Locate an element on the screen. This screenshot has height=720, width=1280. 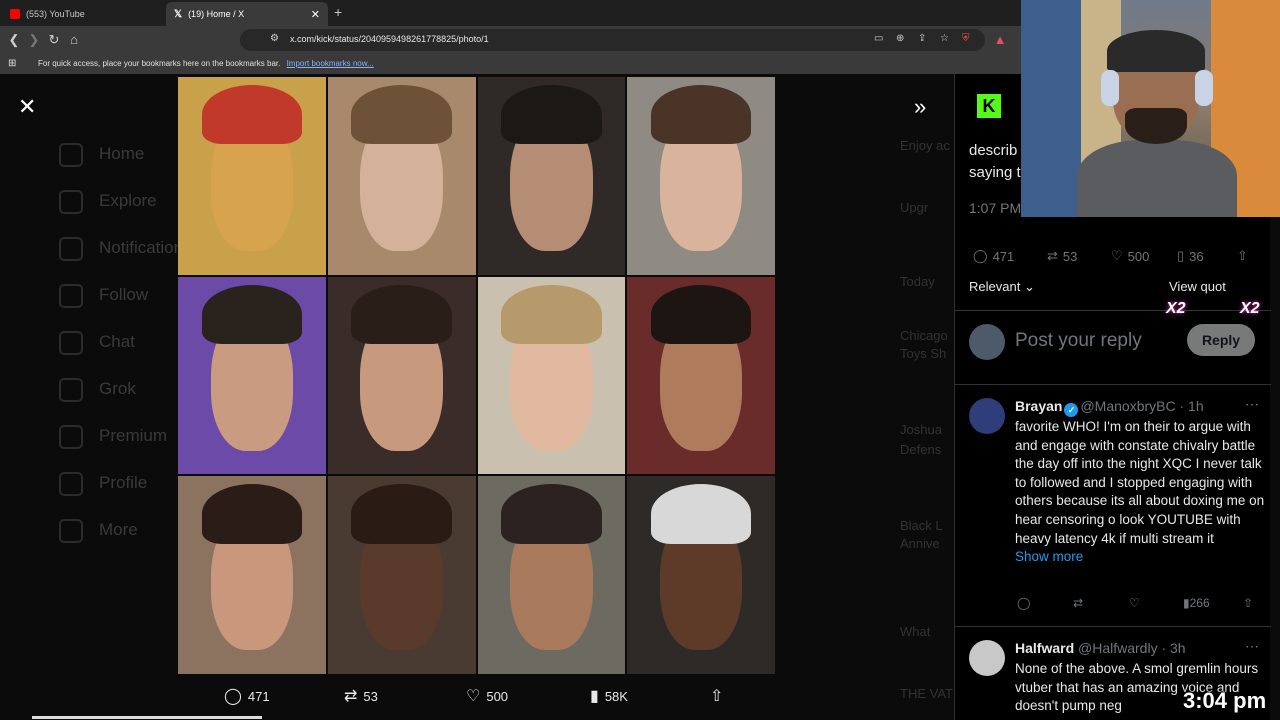
stream-clock: 3:04 pm is located at coordinates (1225, 700).